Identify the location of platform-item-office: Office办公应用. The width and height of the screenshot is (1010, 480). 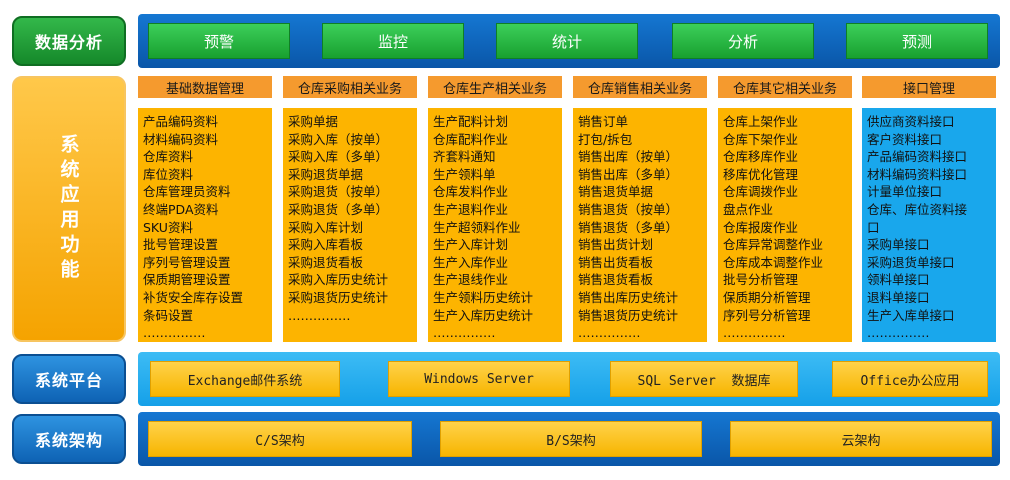
(910, 379).